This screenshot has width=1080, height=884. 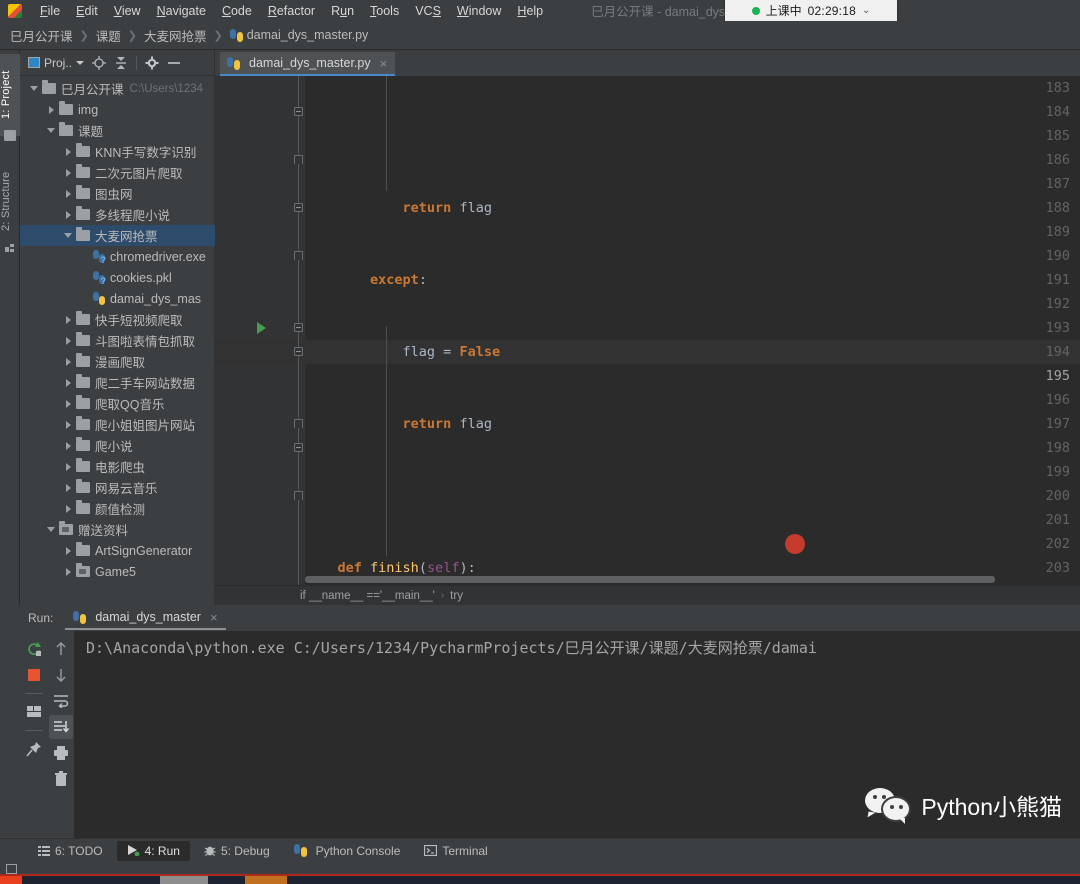 I want to click on status-button-python-console: Python Console, so click(x=347, y=851).